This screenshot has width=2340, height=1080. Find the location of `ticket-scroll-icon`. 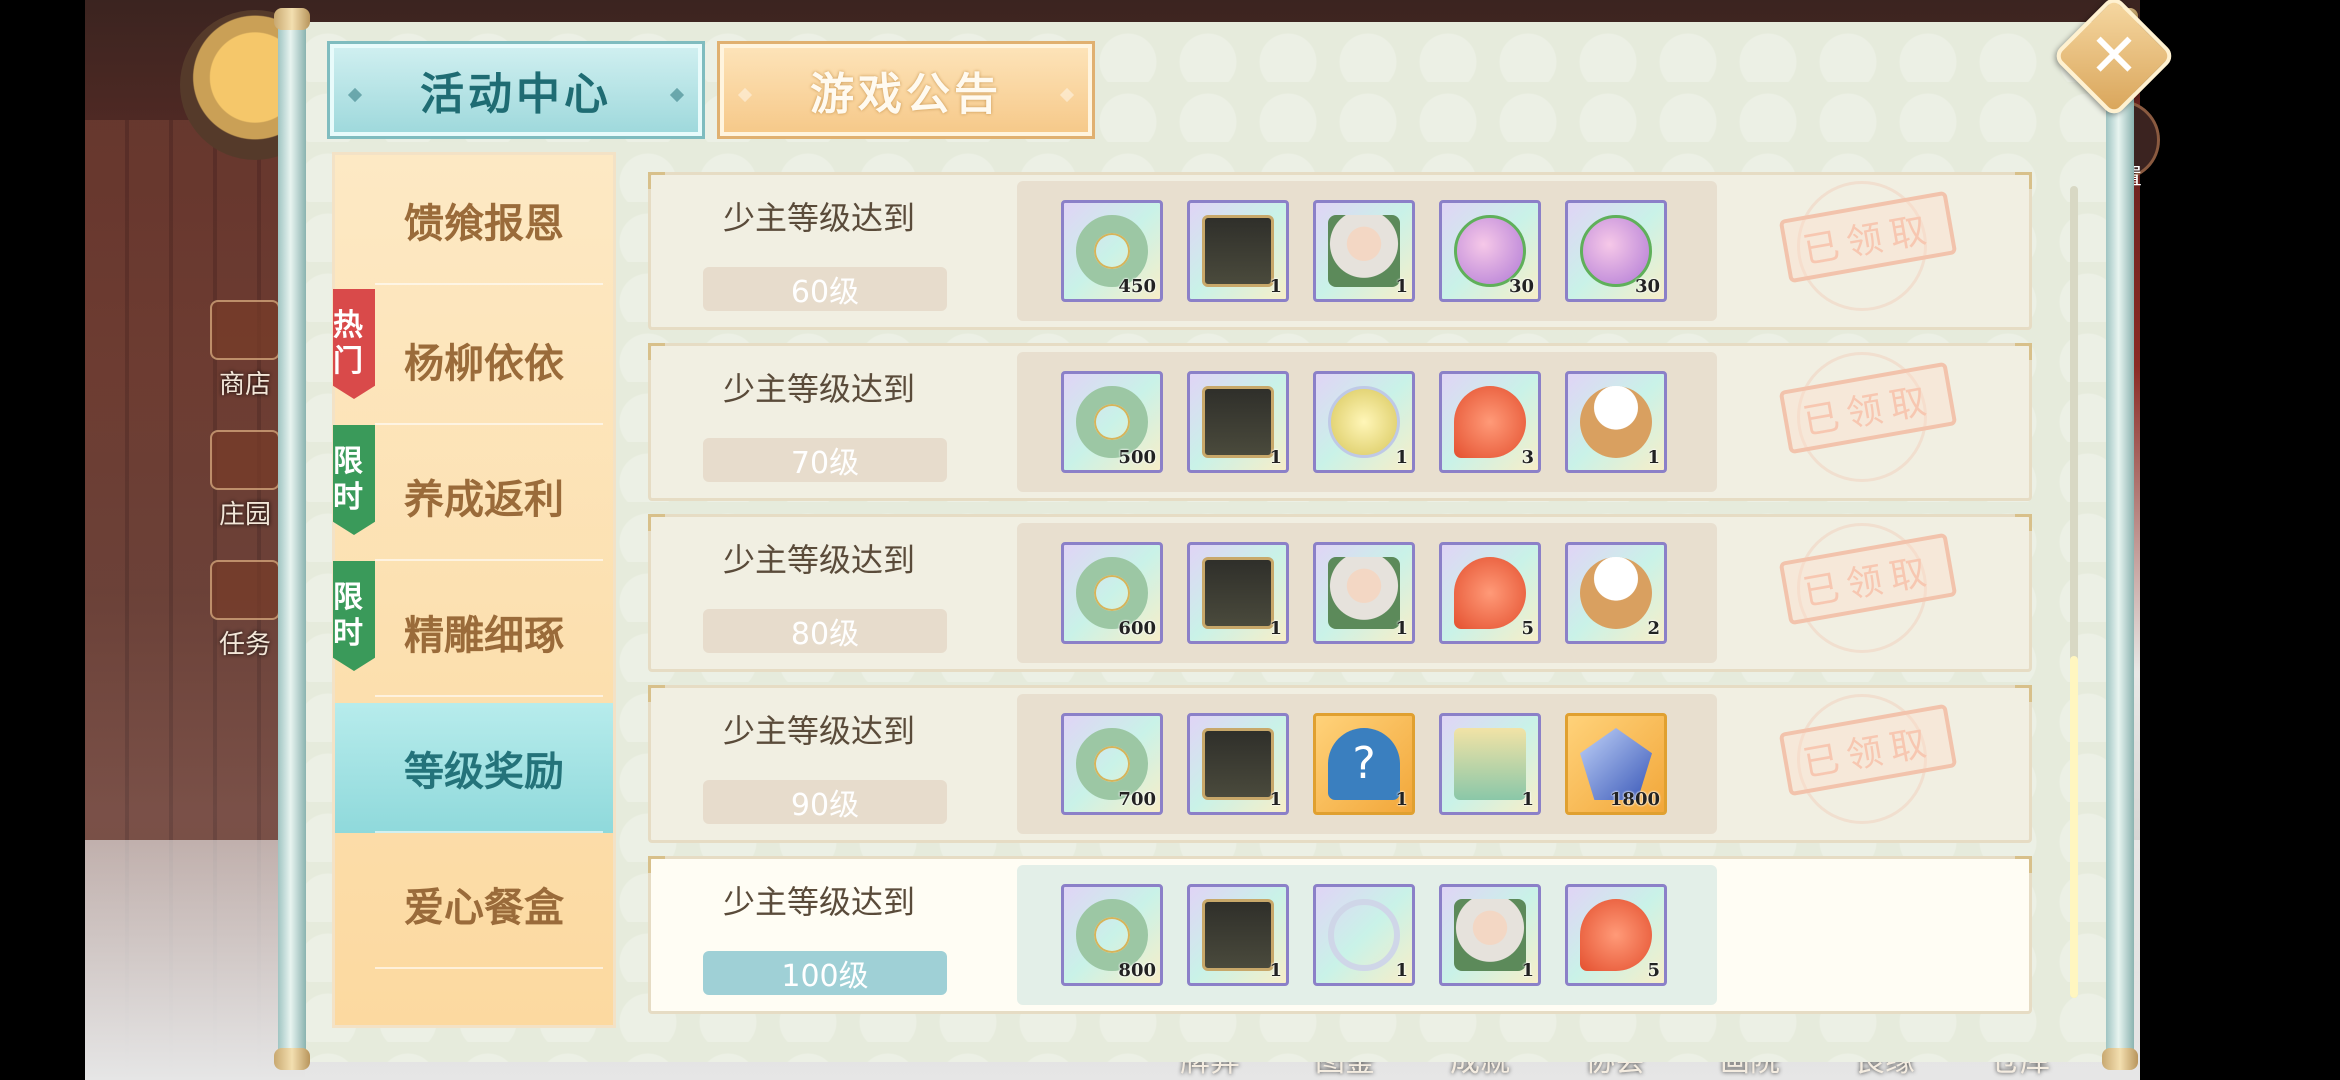

ticket-scroll-icon is located at coordinates (1490, 764).